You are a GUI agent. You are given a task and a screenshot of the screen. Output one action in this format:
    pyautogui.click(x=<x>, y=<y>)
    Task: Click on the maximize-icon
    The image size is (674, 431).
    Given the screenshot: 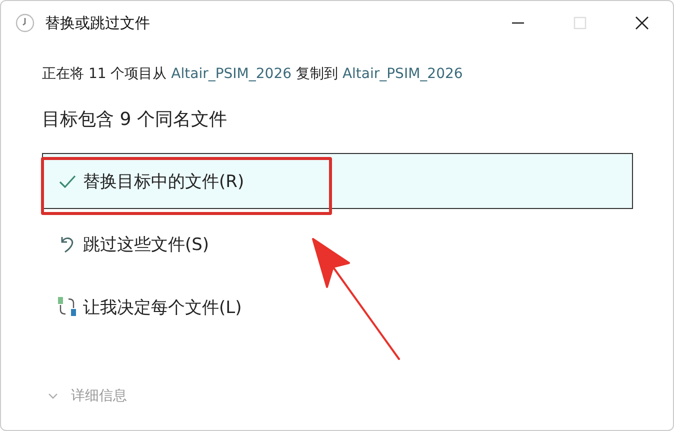 What is the action you would take?
    pyautogui.click(x=580, y=23)
    